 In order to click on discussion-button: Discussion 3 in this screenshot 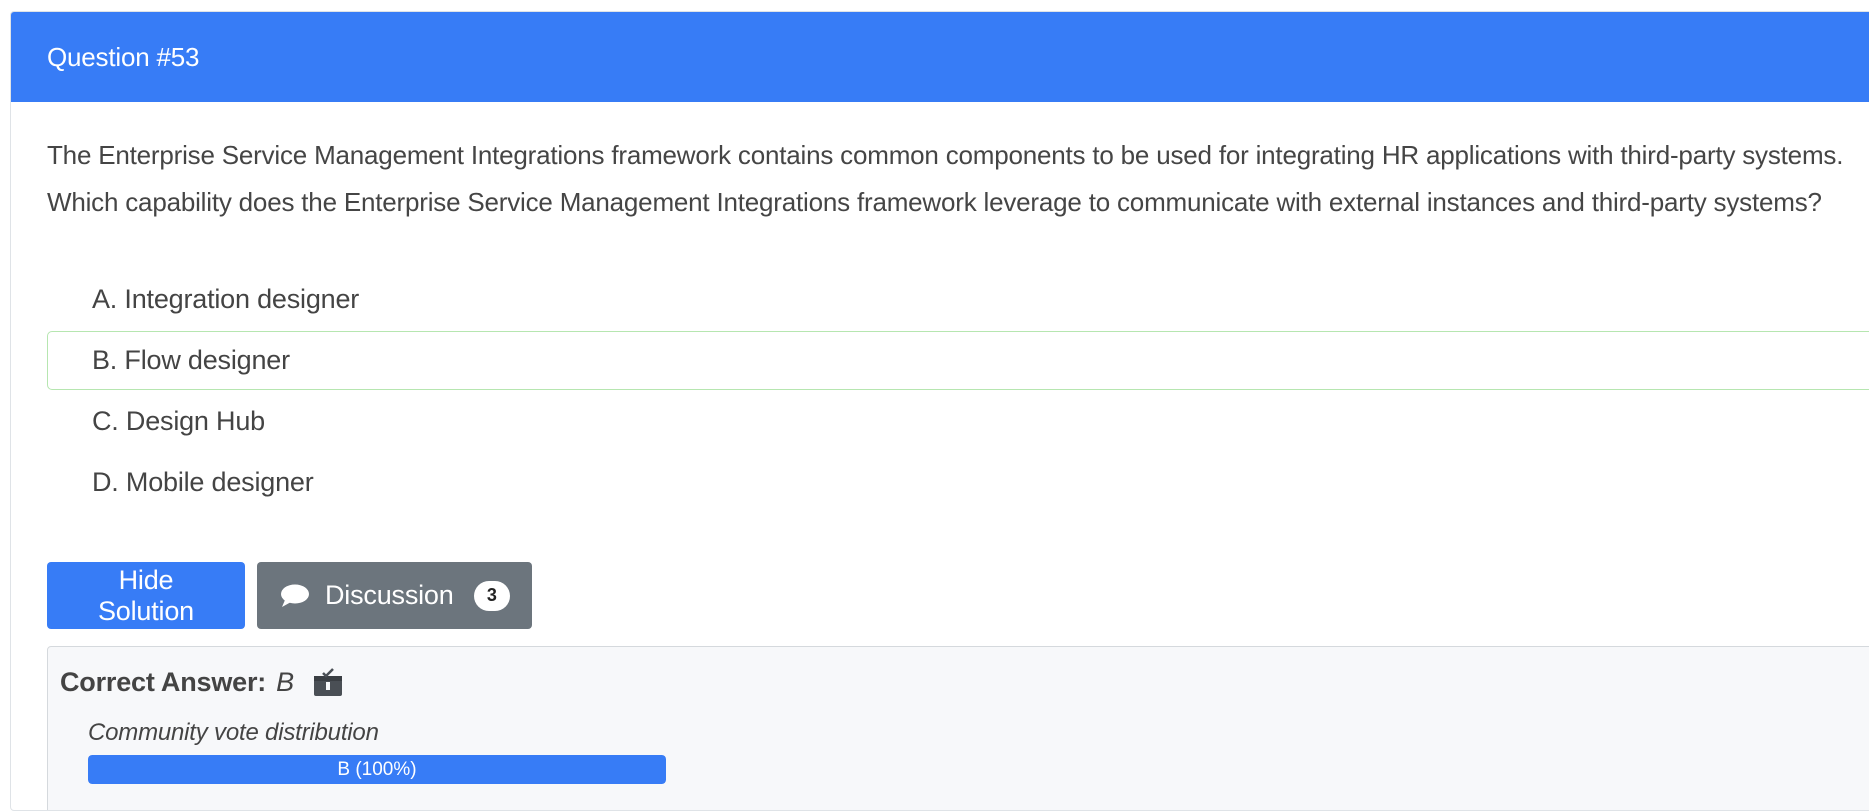, I will do `click(394, 595)`.